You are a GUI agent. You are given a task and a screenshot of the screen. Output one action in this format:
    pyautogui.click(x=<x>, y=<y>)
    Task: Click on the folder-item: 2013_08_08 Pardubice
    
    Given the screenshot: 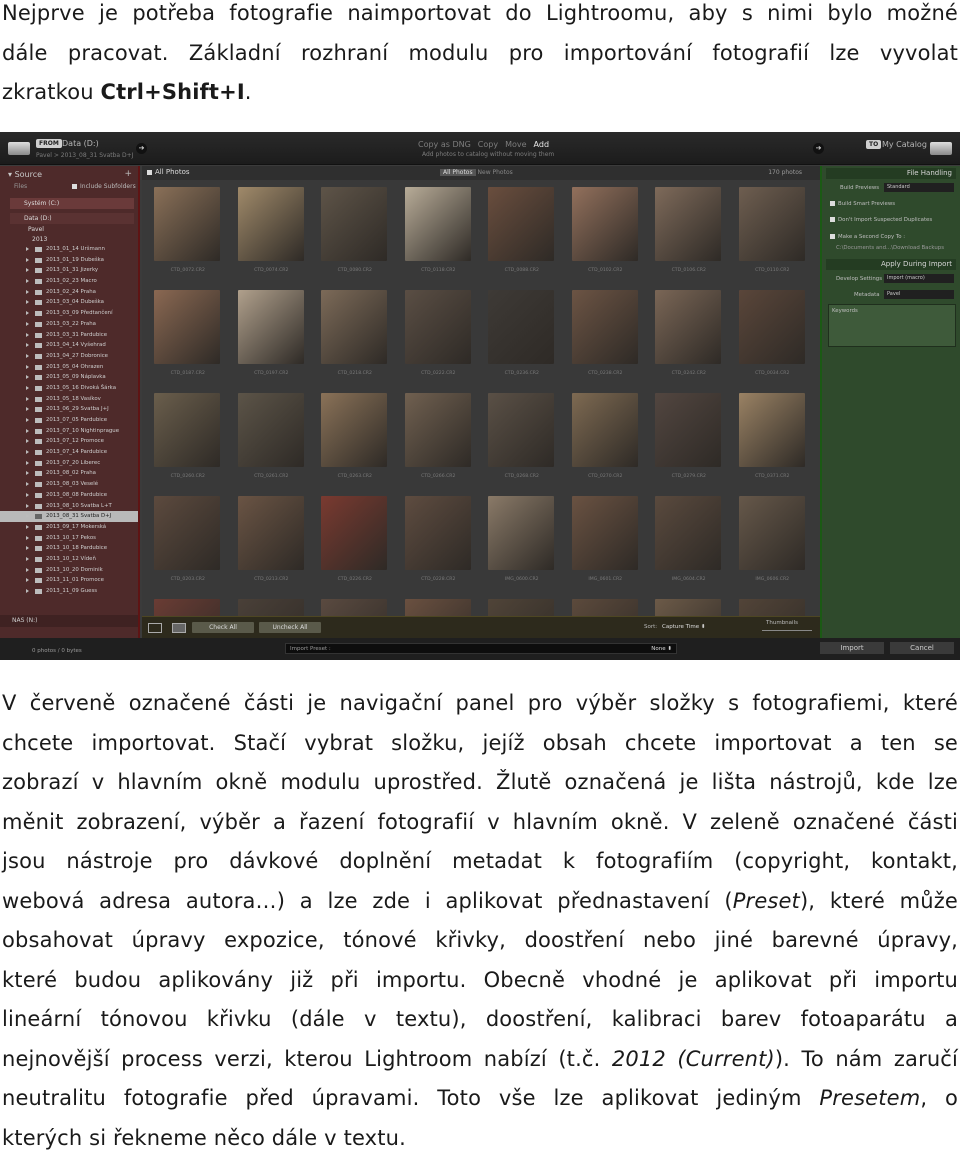 What is the action you would take?
    pyautogui.click(x=69, y=495)
    